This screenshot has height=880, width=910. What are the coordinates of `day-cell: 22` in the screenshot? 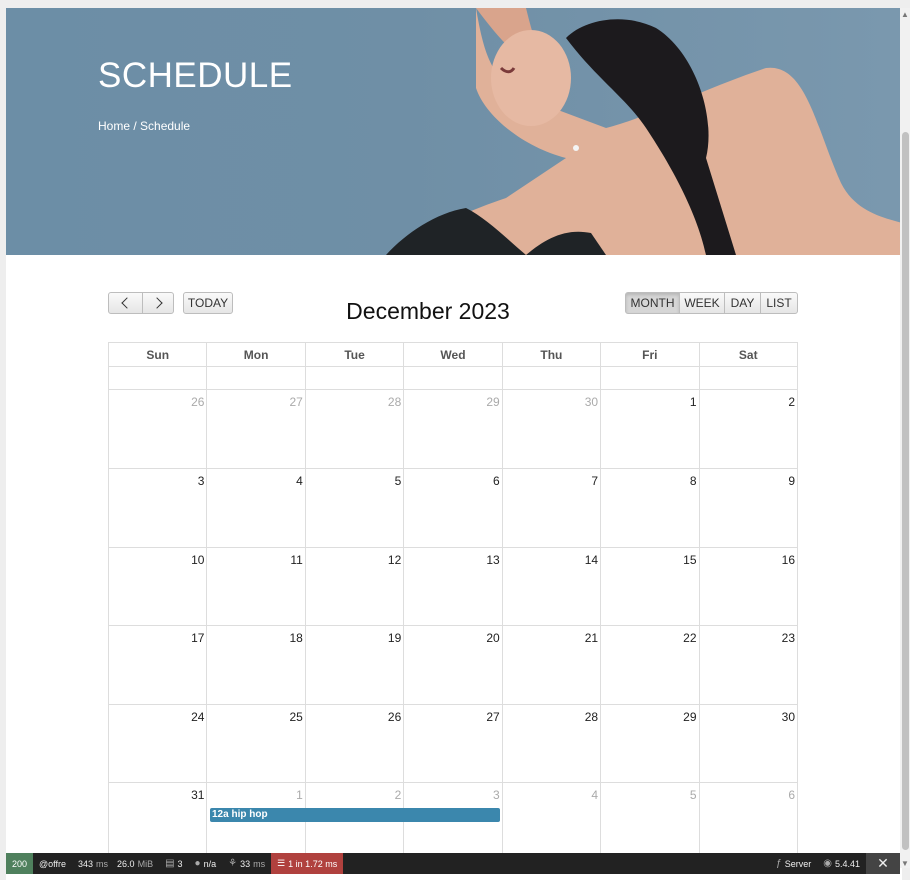 It's located at (650, 665).